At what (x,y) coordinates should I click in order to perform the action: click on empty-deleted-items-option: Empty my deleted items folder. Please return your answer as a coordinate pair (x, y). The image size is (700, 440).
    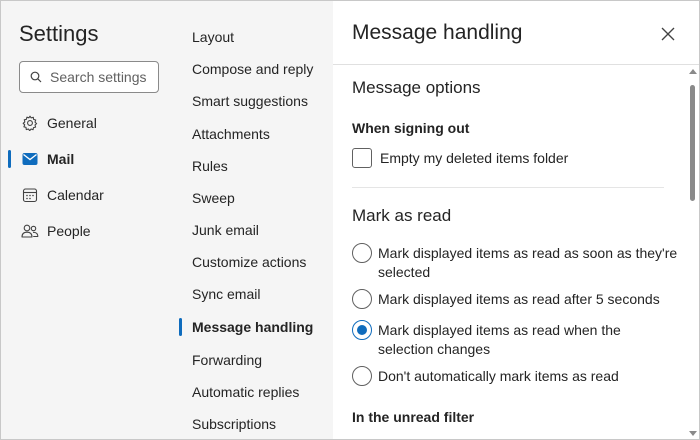
    Looking at the image, I should click on (460, 158).